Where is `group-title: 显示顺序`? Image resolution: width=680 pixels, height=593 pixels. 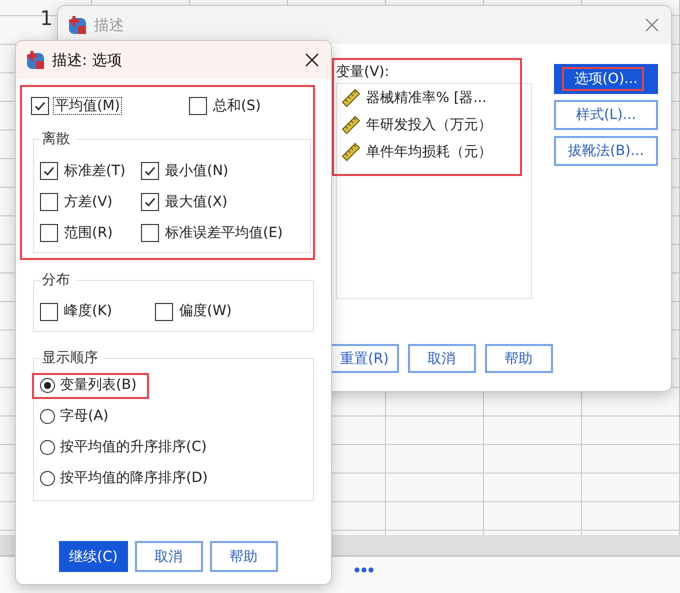 group-title: 显示顺序 is located at coordinates (70, 358).